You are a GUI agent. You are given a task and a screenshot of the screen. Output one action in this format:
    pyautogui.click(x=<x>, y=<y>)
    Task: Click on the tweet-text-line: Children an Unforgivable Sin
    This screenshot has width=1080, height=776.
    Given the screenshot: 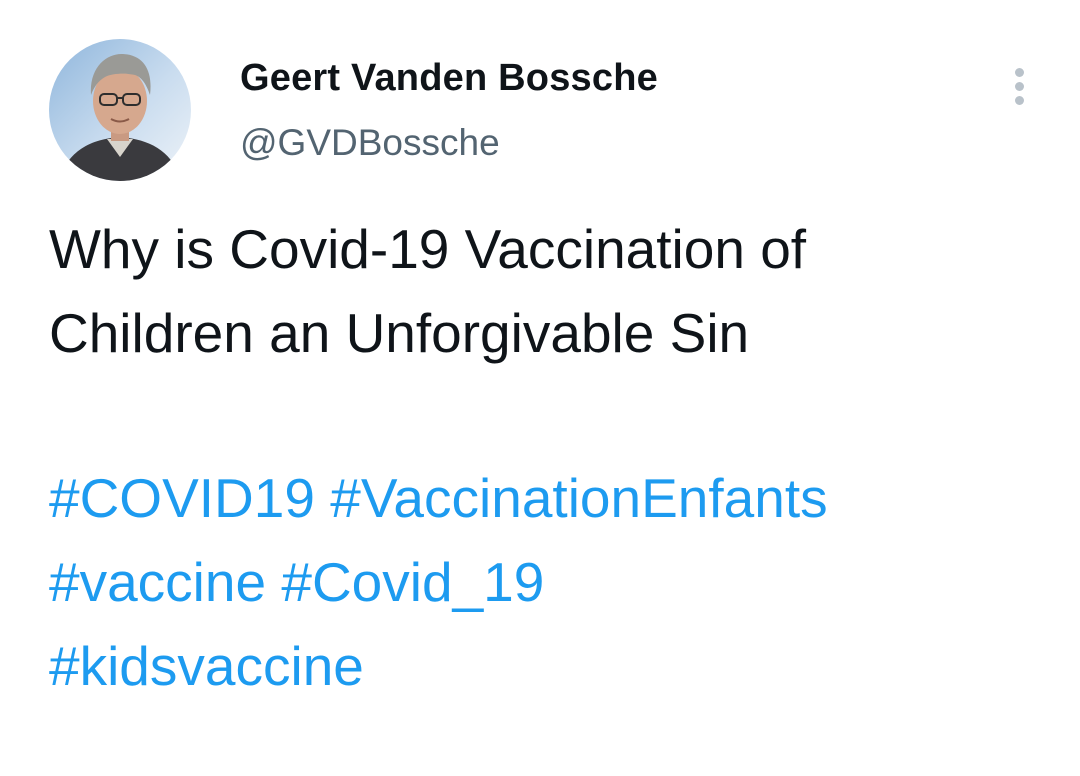 What is the action you would take?
    pyautogui.click(x=399, y=333)
    